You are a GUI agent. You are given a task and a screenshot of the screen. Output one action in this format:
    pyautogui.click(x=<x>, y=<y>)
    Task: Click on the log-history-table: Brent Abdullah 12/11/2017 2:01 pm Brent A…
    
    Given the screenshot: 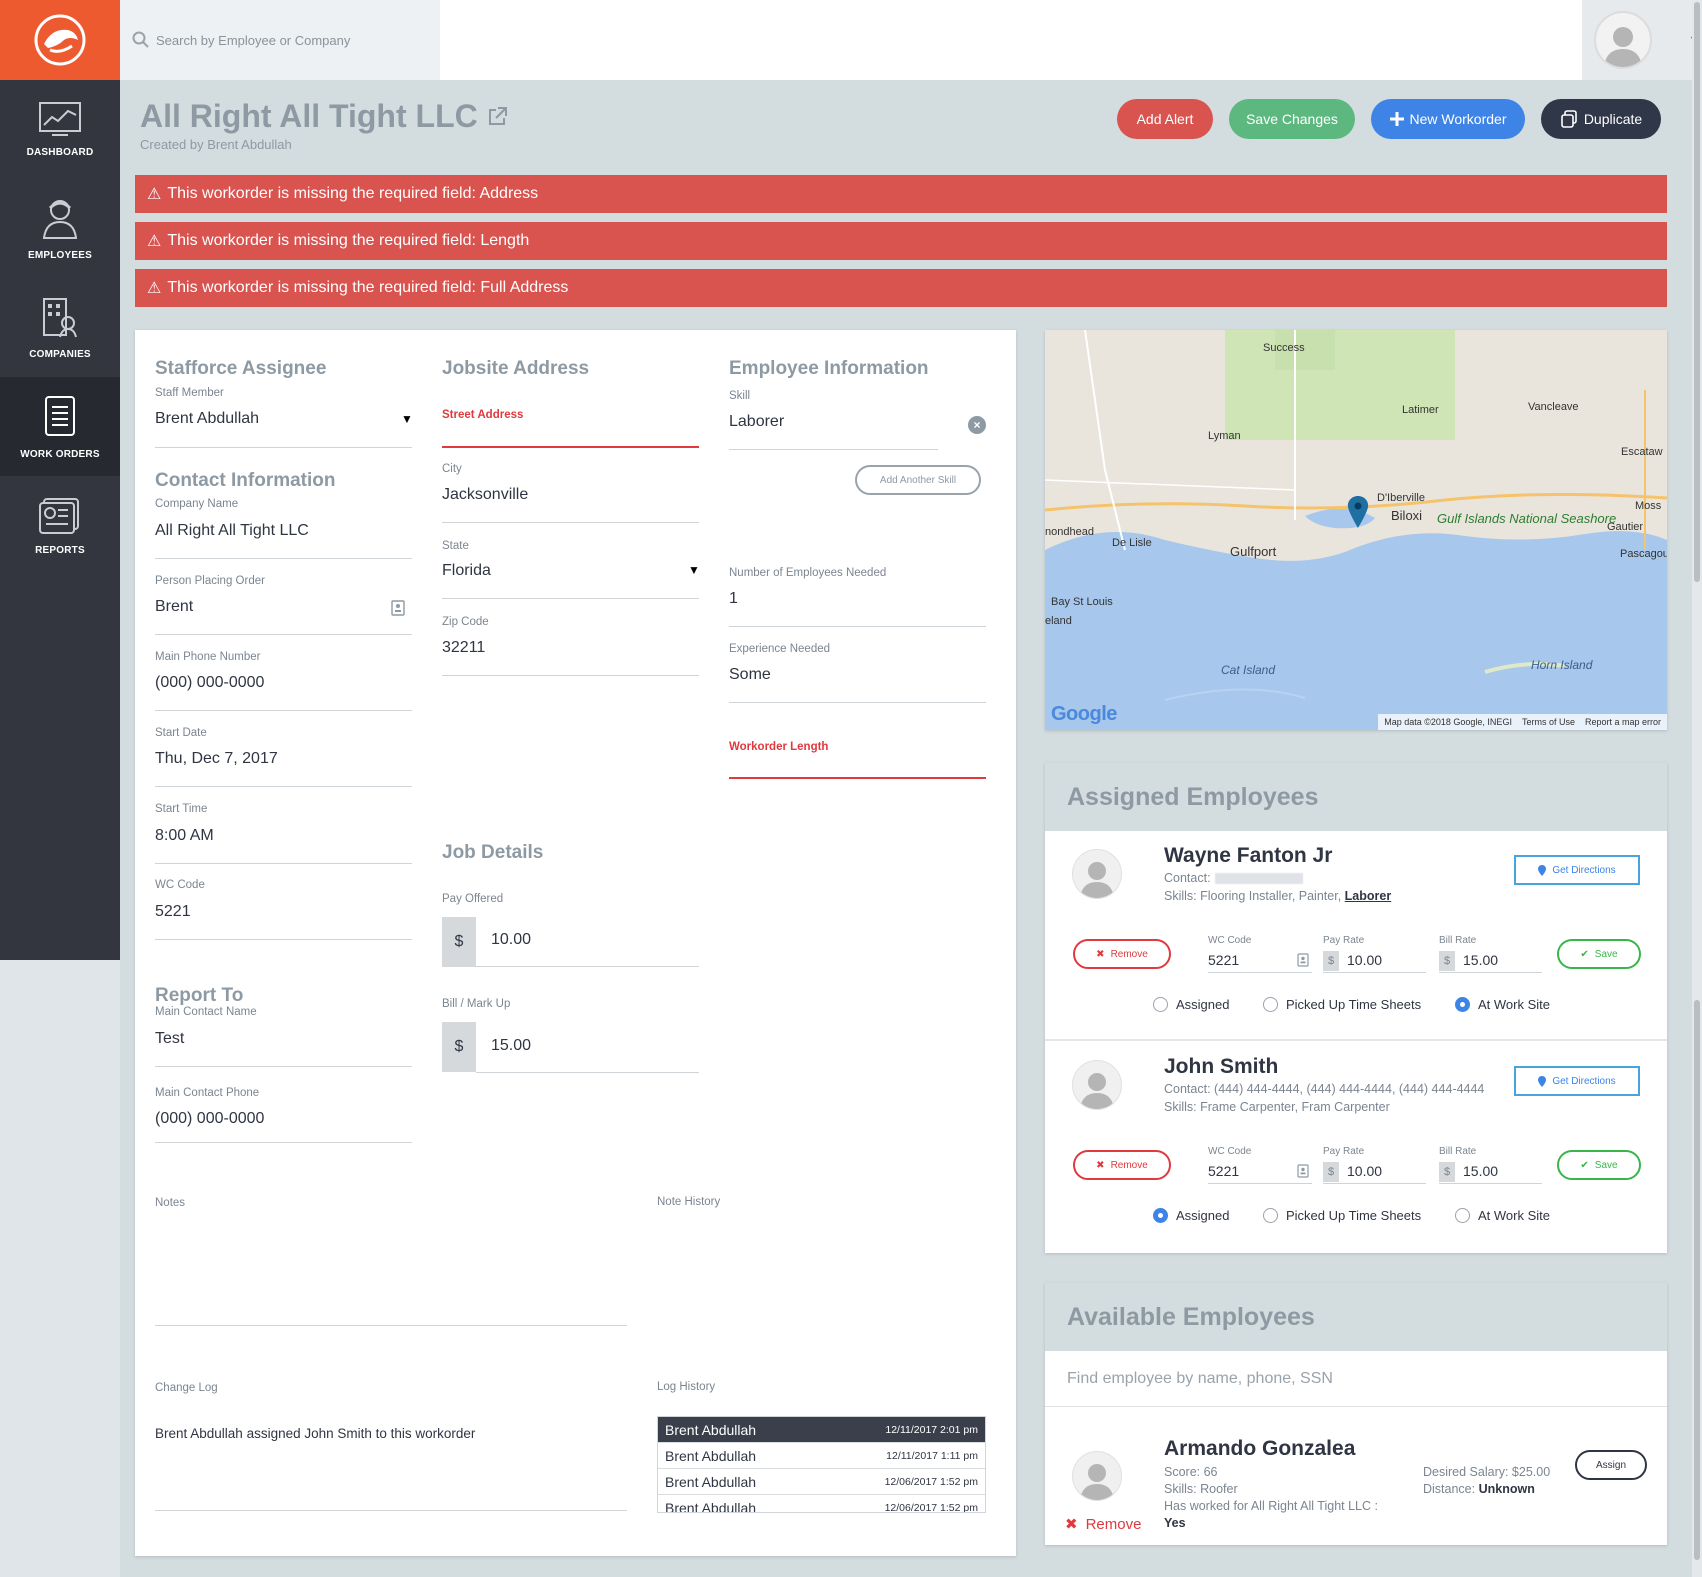 What is the action you would take?
    pyautogui.click(x=821, y=1464)
    